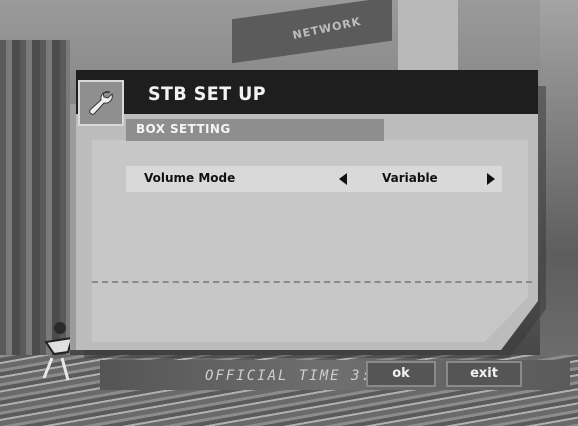 This screenshot has width=578, height=426. I want to click on setting-label: Volume Mode, so click(190, 178).